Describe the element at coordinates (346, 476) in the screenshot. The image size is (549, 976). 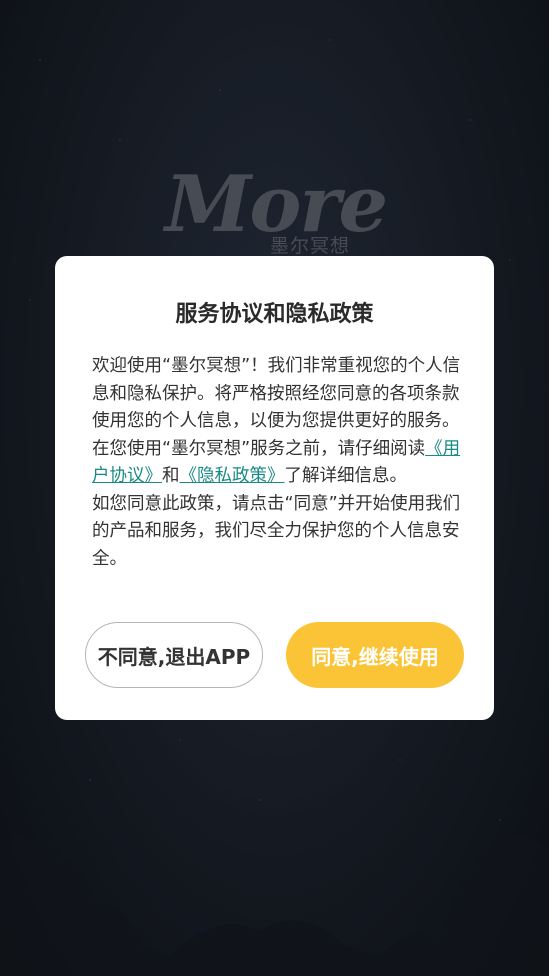
I see `policy-text-details: 了解详细信息。` at that location.